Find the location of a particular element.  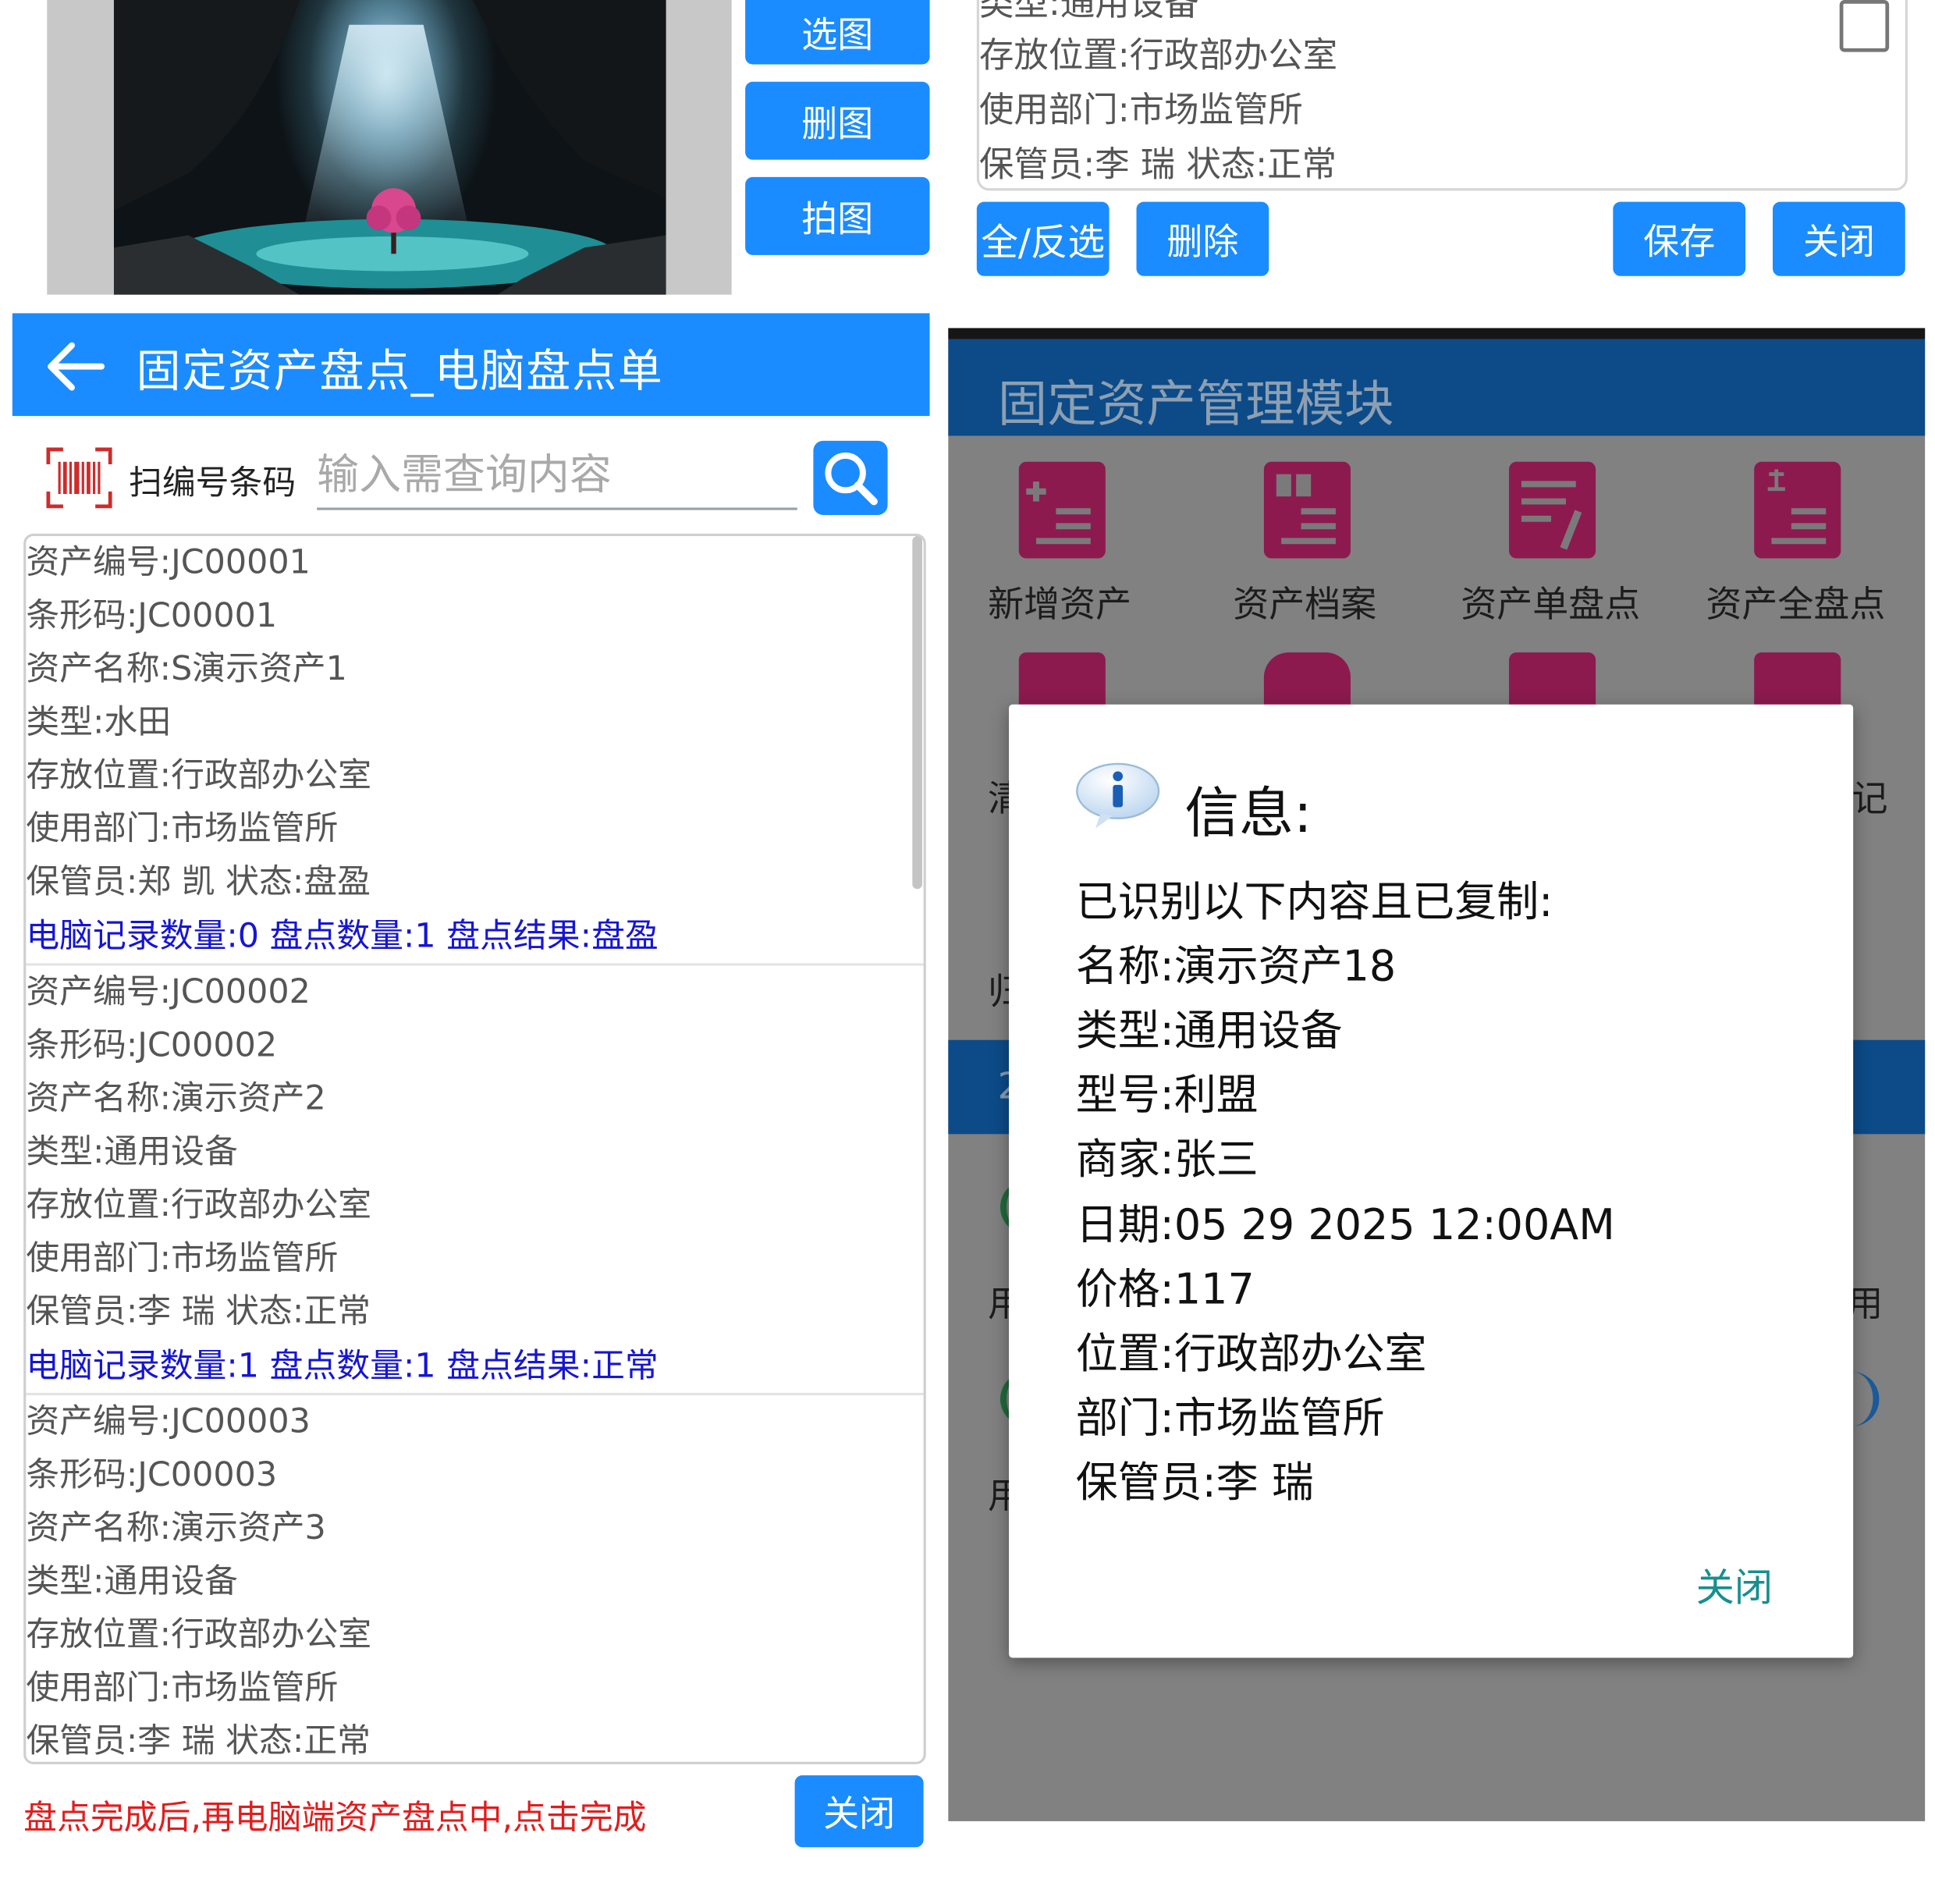

dialog-message: 保管员:李 瑞 is located at coordinates (1194, 1483).